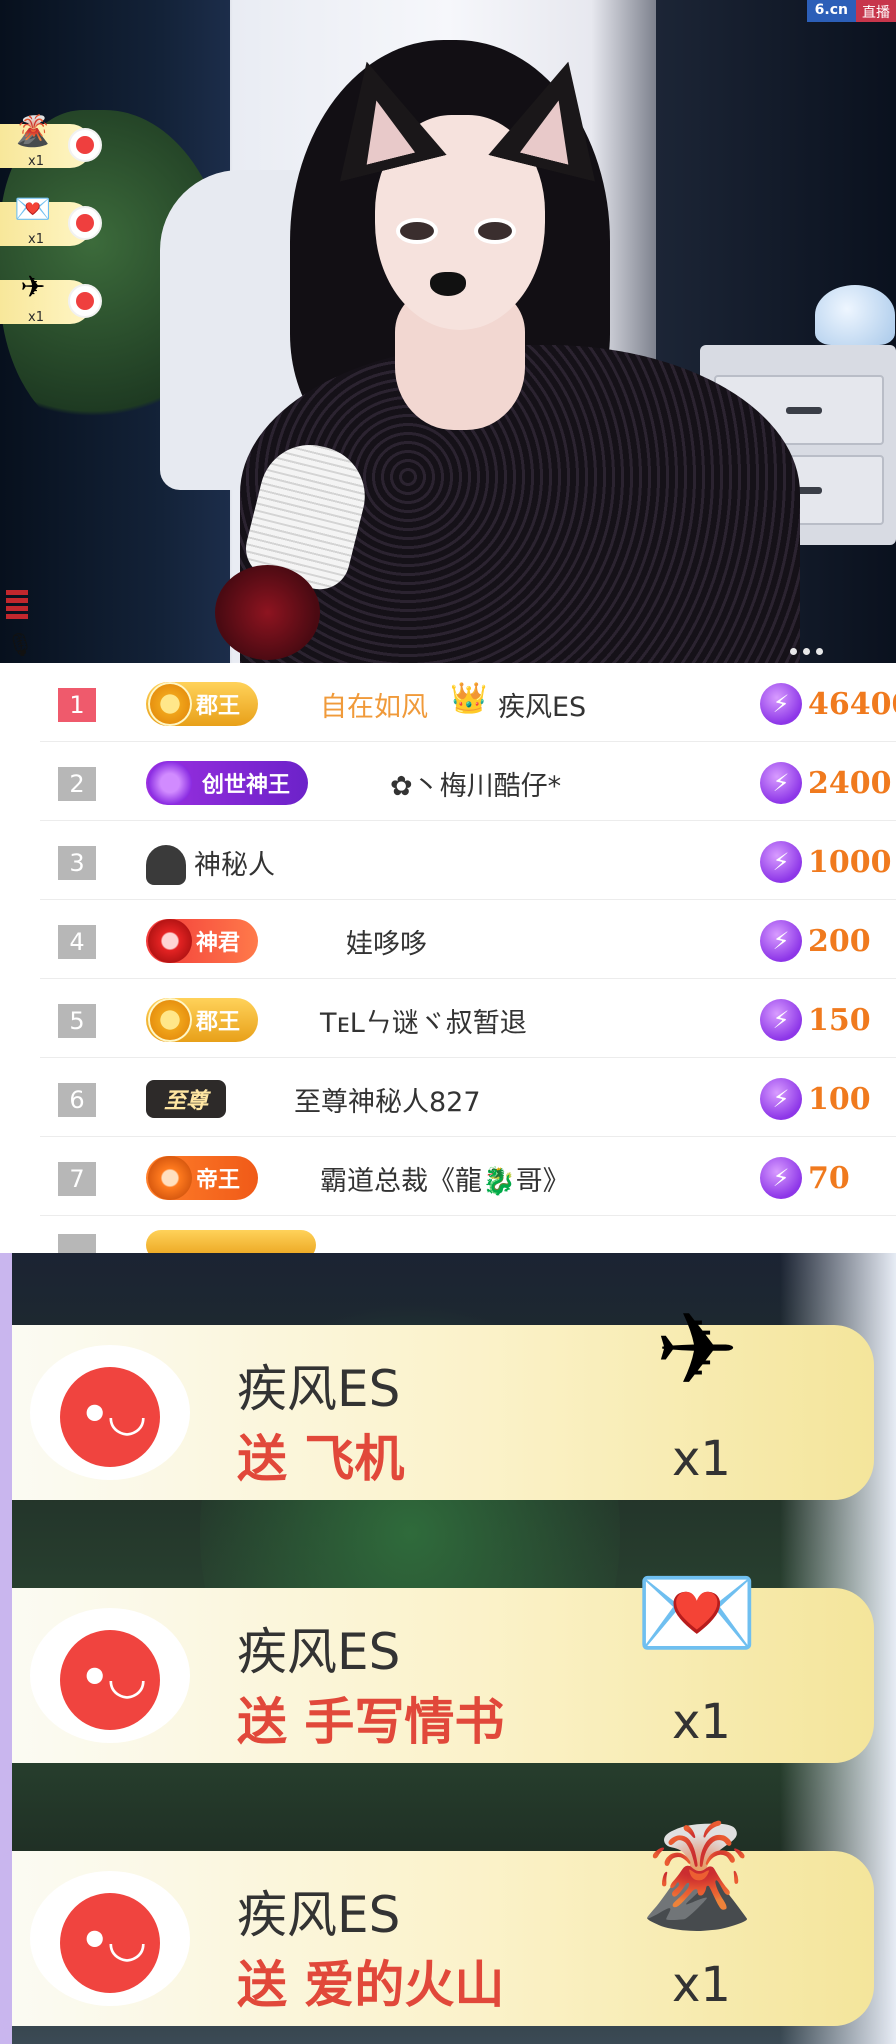 This screenshot has width=896, height=2044. I want to click on score: ⚡ 1000, so click(826, 862).